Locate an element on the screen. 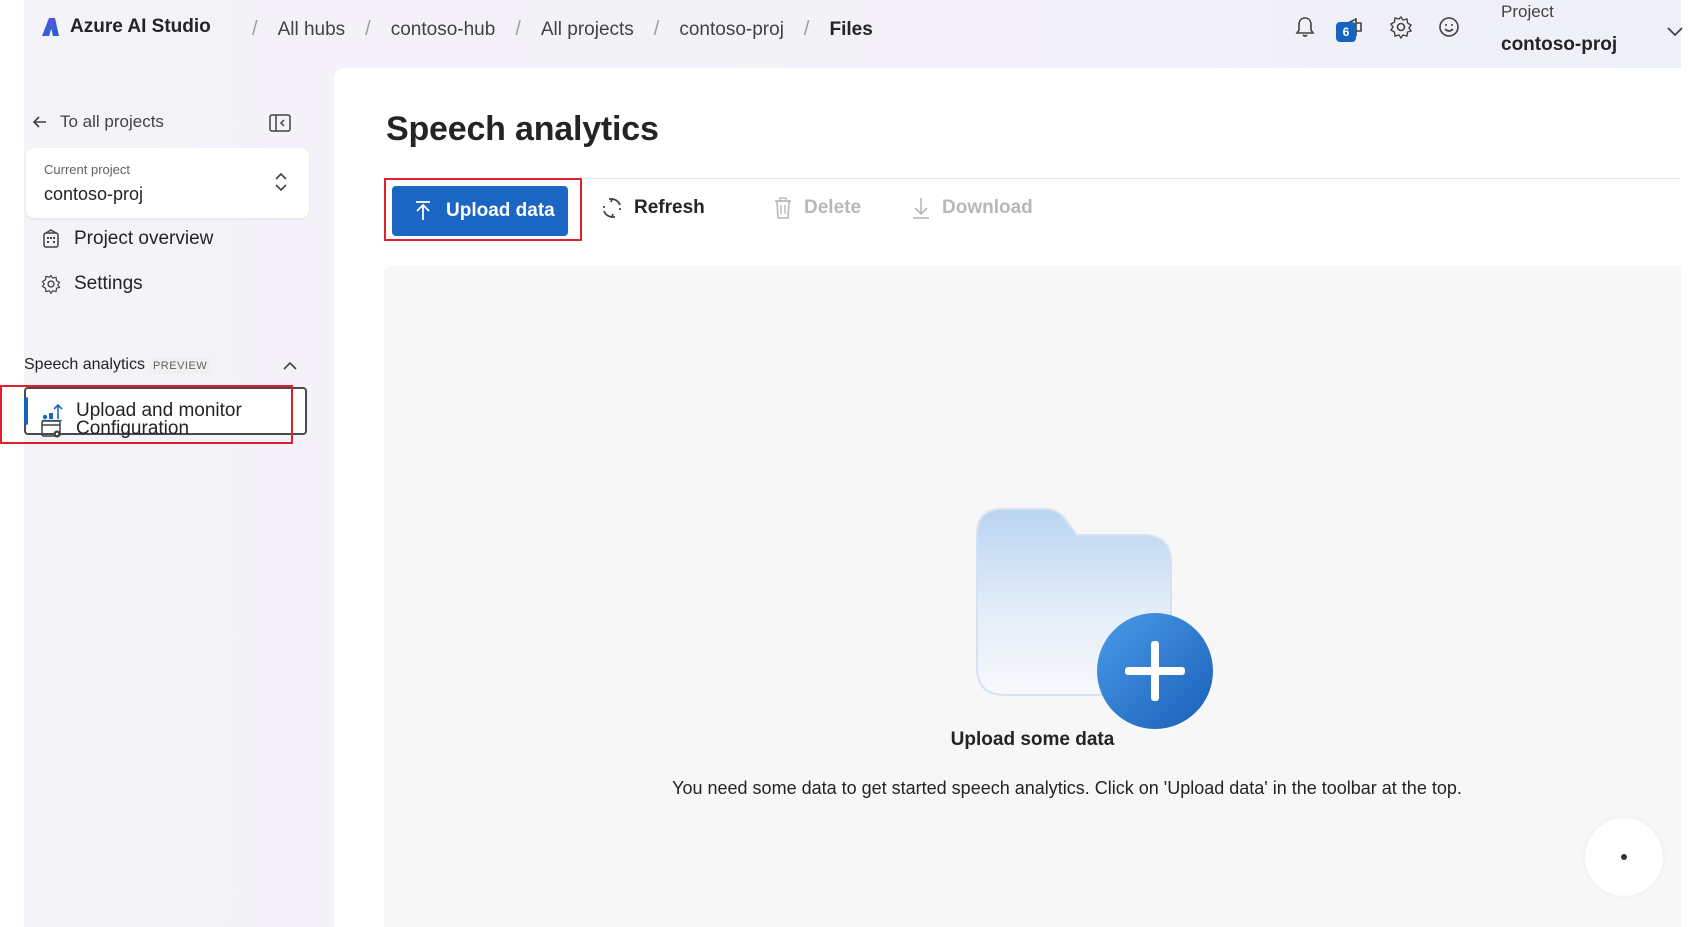 The image size is (1701, 927). chevron-up-icon is located at coordinates (290, 365).